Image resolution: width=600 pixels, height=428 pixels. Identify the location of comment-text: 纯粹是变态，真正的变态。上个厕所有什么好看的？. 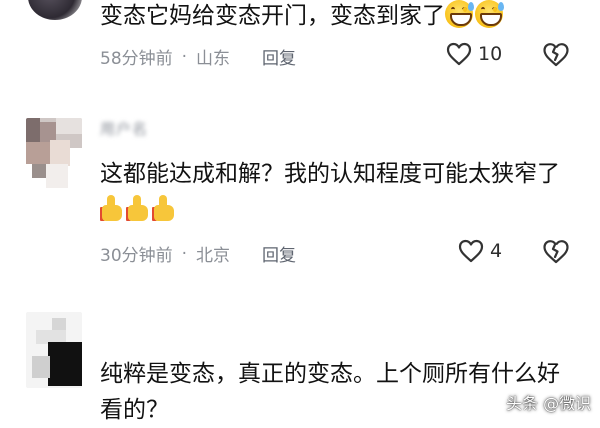
(330, 392).